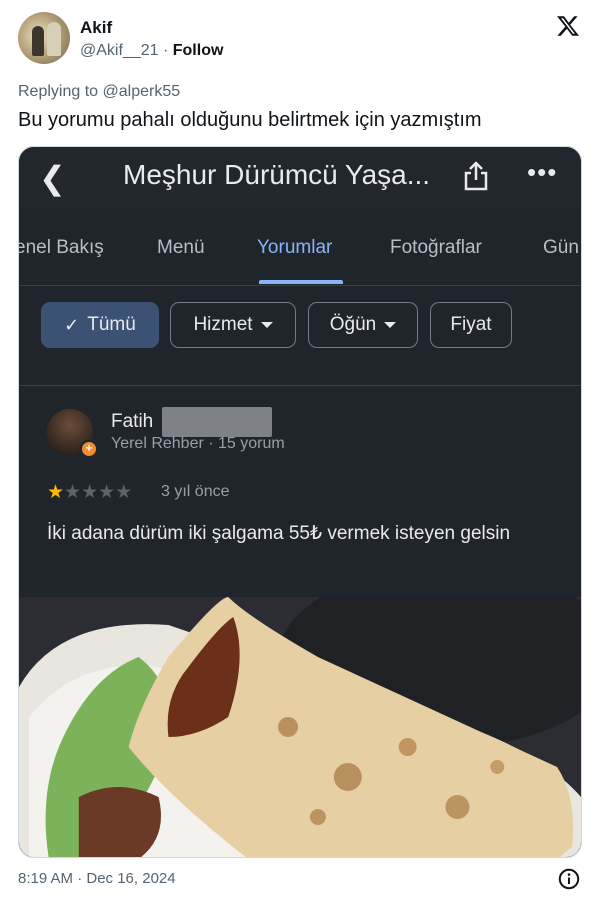  I want to click on share-icon, so click(476, 176).